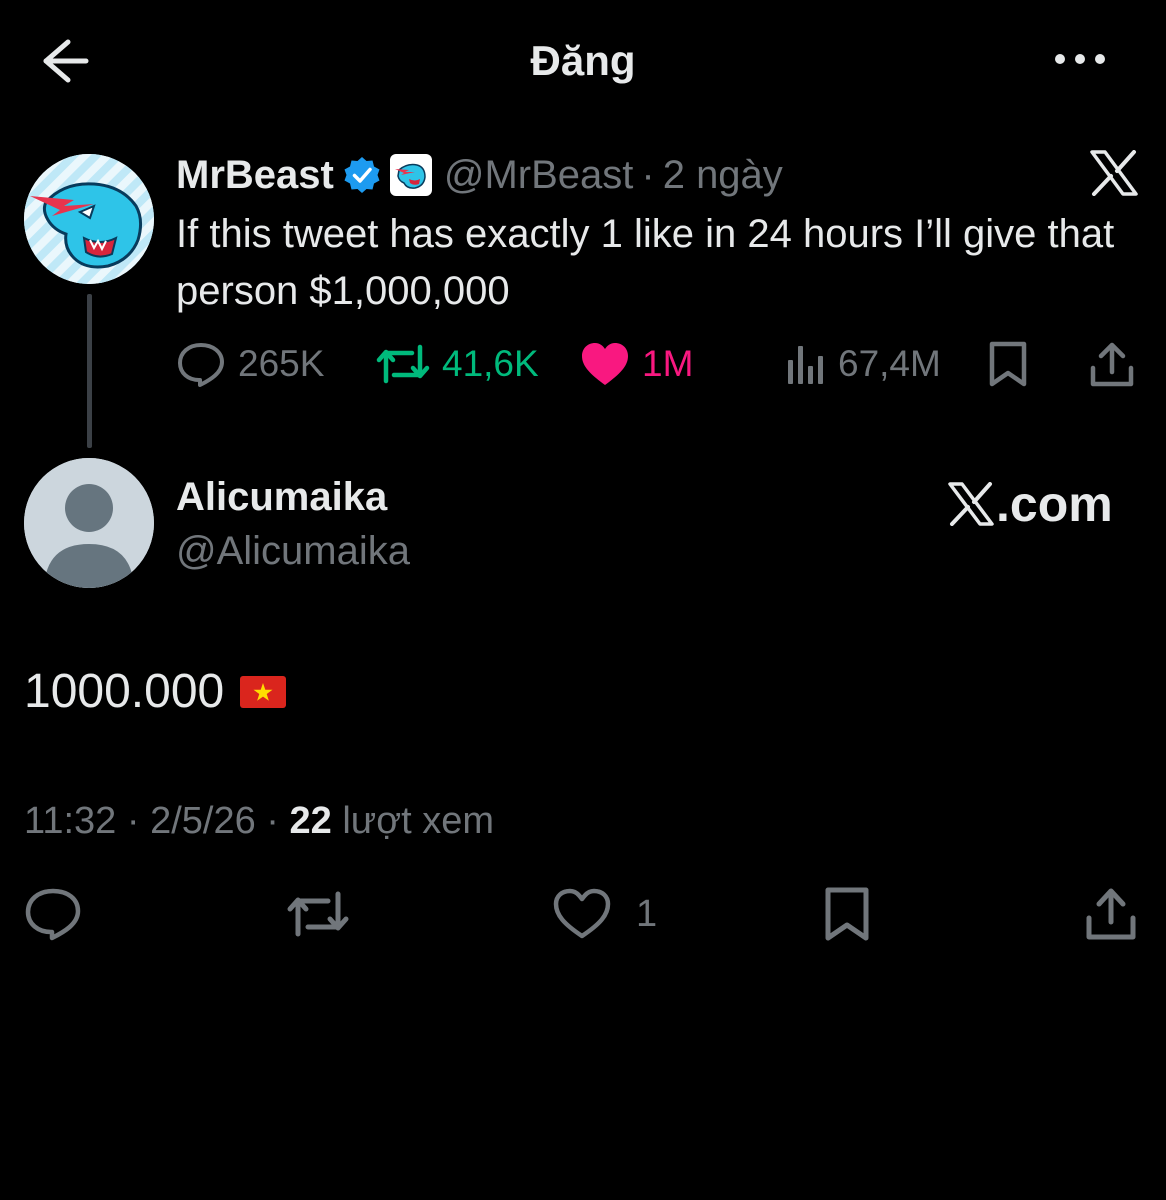 The height and width of the screenshot is (1200, 1166). I want to click on quoted-tweet-actions: 265K 41,6K 1M 67,4M, so click(656, 364).